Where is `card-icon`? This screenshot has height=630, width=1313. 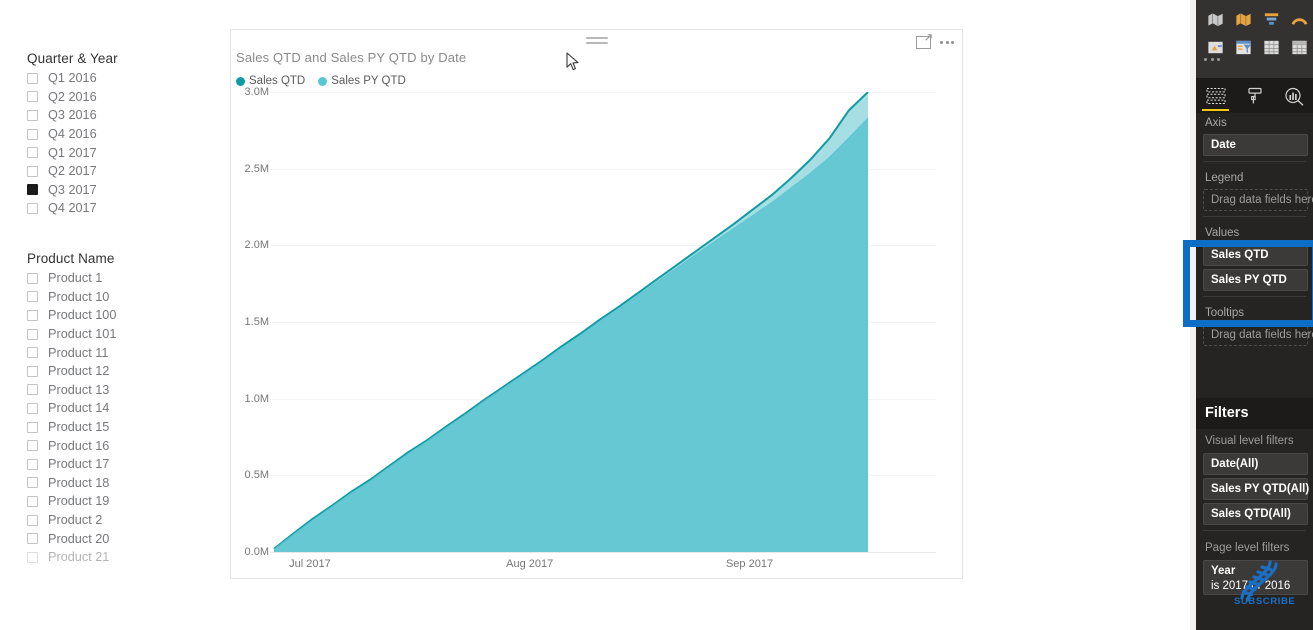
card-icon is located at coordinates (1215, 47).